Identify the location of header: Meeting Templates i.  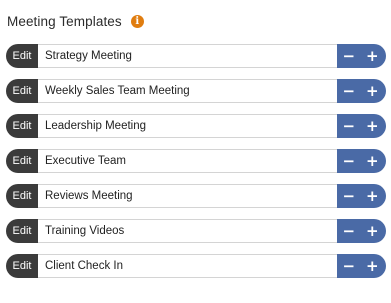
(75, 21).